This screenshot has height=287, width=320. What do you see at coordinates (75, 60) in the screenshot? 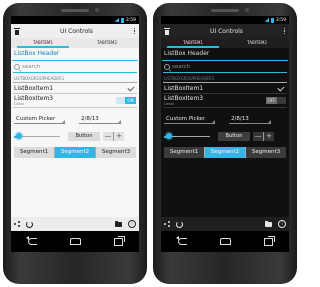
I see `header-divider` at bounding box center [75, 60].